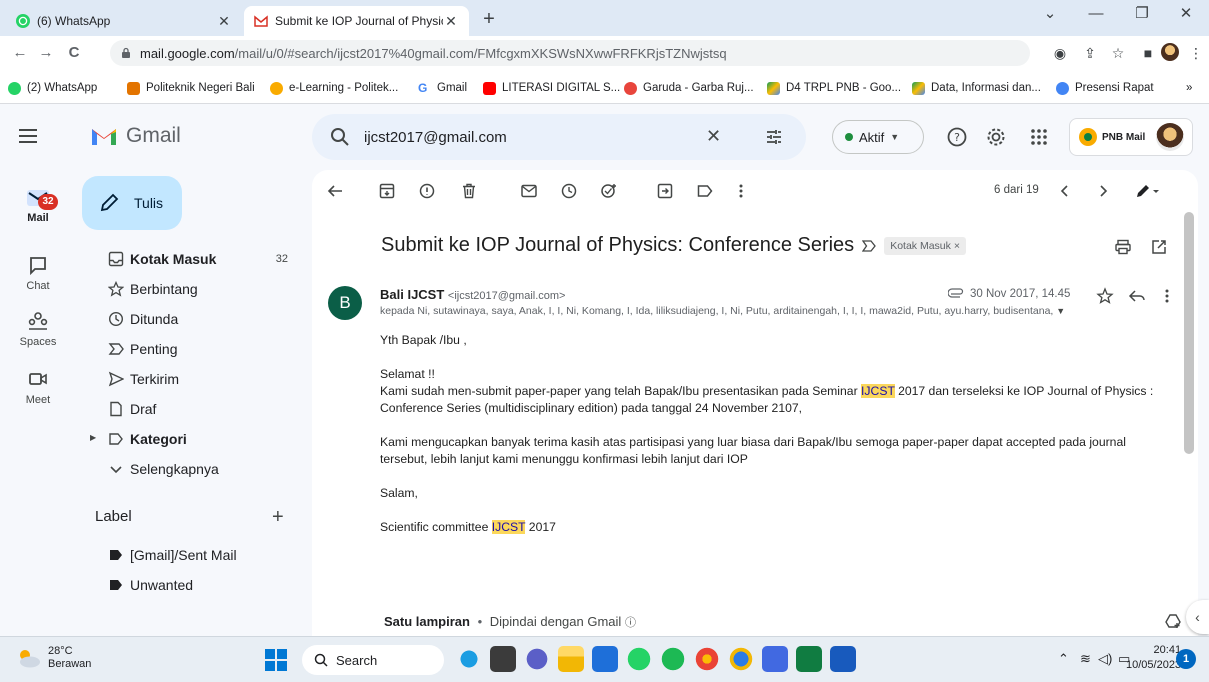  I want to click on nav-item-categories: ▶ Kategori, so click(189, 439).